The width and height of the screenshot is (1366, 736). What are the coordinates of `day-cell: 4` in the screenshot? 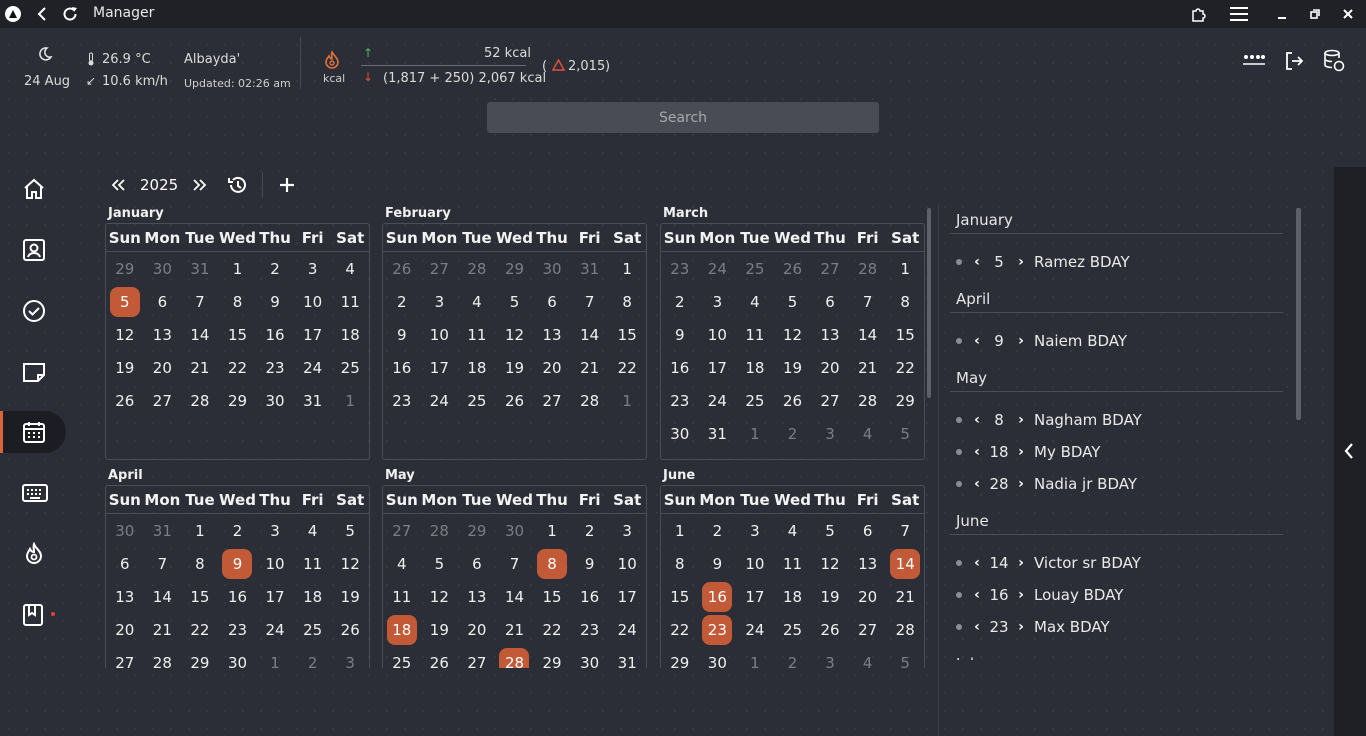 It's located at (402, 564).